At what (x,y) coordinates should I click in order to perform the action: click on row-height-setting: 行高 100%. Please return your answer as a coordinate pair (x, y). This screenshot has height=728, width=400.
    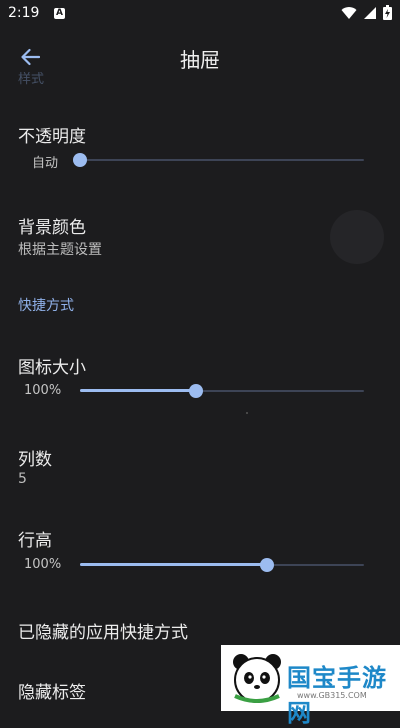
    Looking at the image, I should click on (200, 553).